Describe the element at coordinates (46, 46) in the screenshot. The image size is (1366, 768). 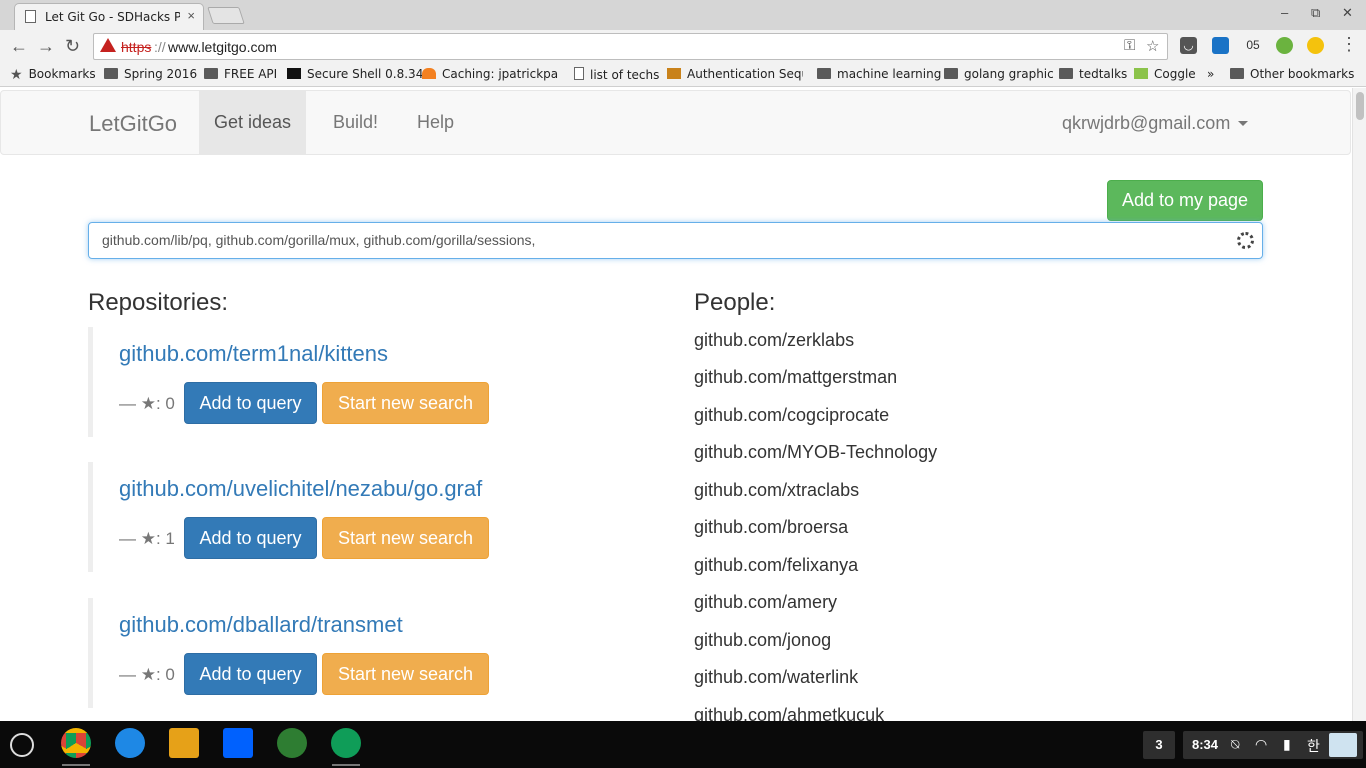
I see `forward-icon: →` at that location.